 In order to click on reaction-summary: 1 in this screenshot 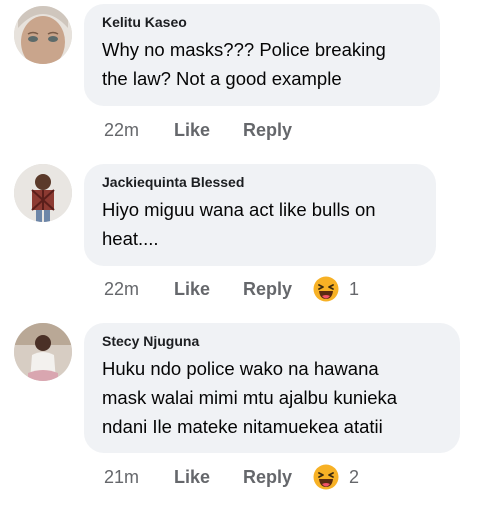, I will do `click(336, 289)`.